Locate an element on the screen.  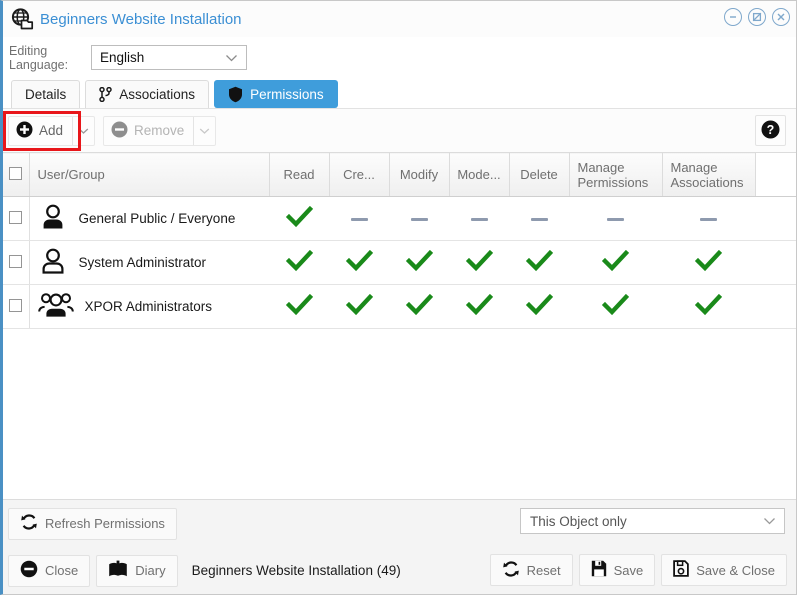
row-name-cell: XPOR Administrators is located at coordinates (149, 306).